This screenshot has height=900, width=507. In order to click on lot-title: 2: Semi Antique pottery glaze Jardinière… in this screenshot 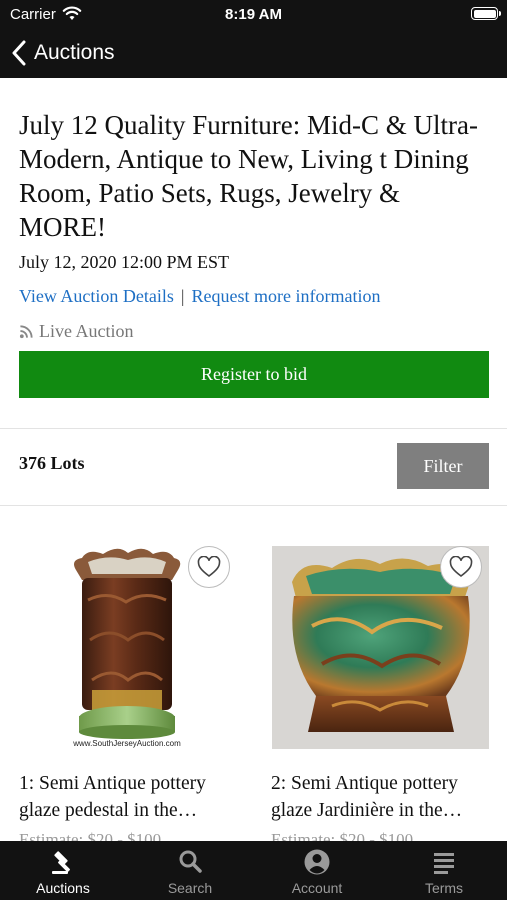, I will do `click(381, 797)`.